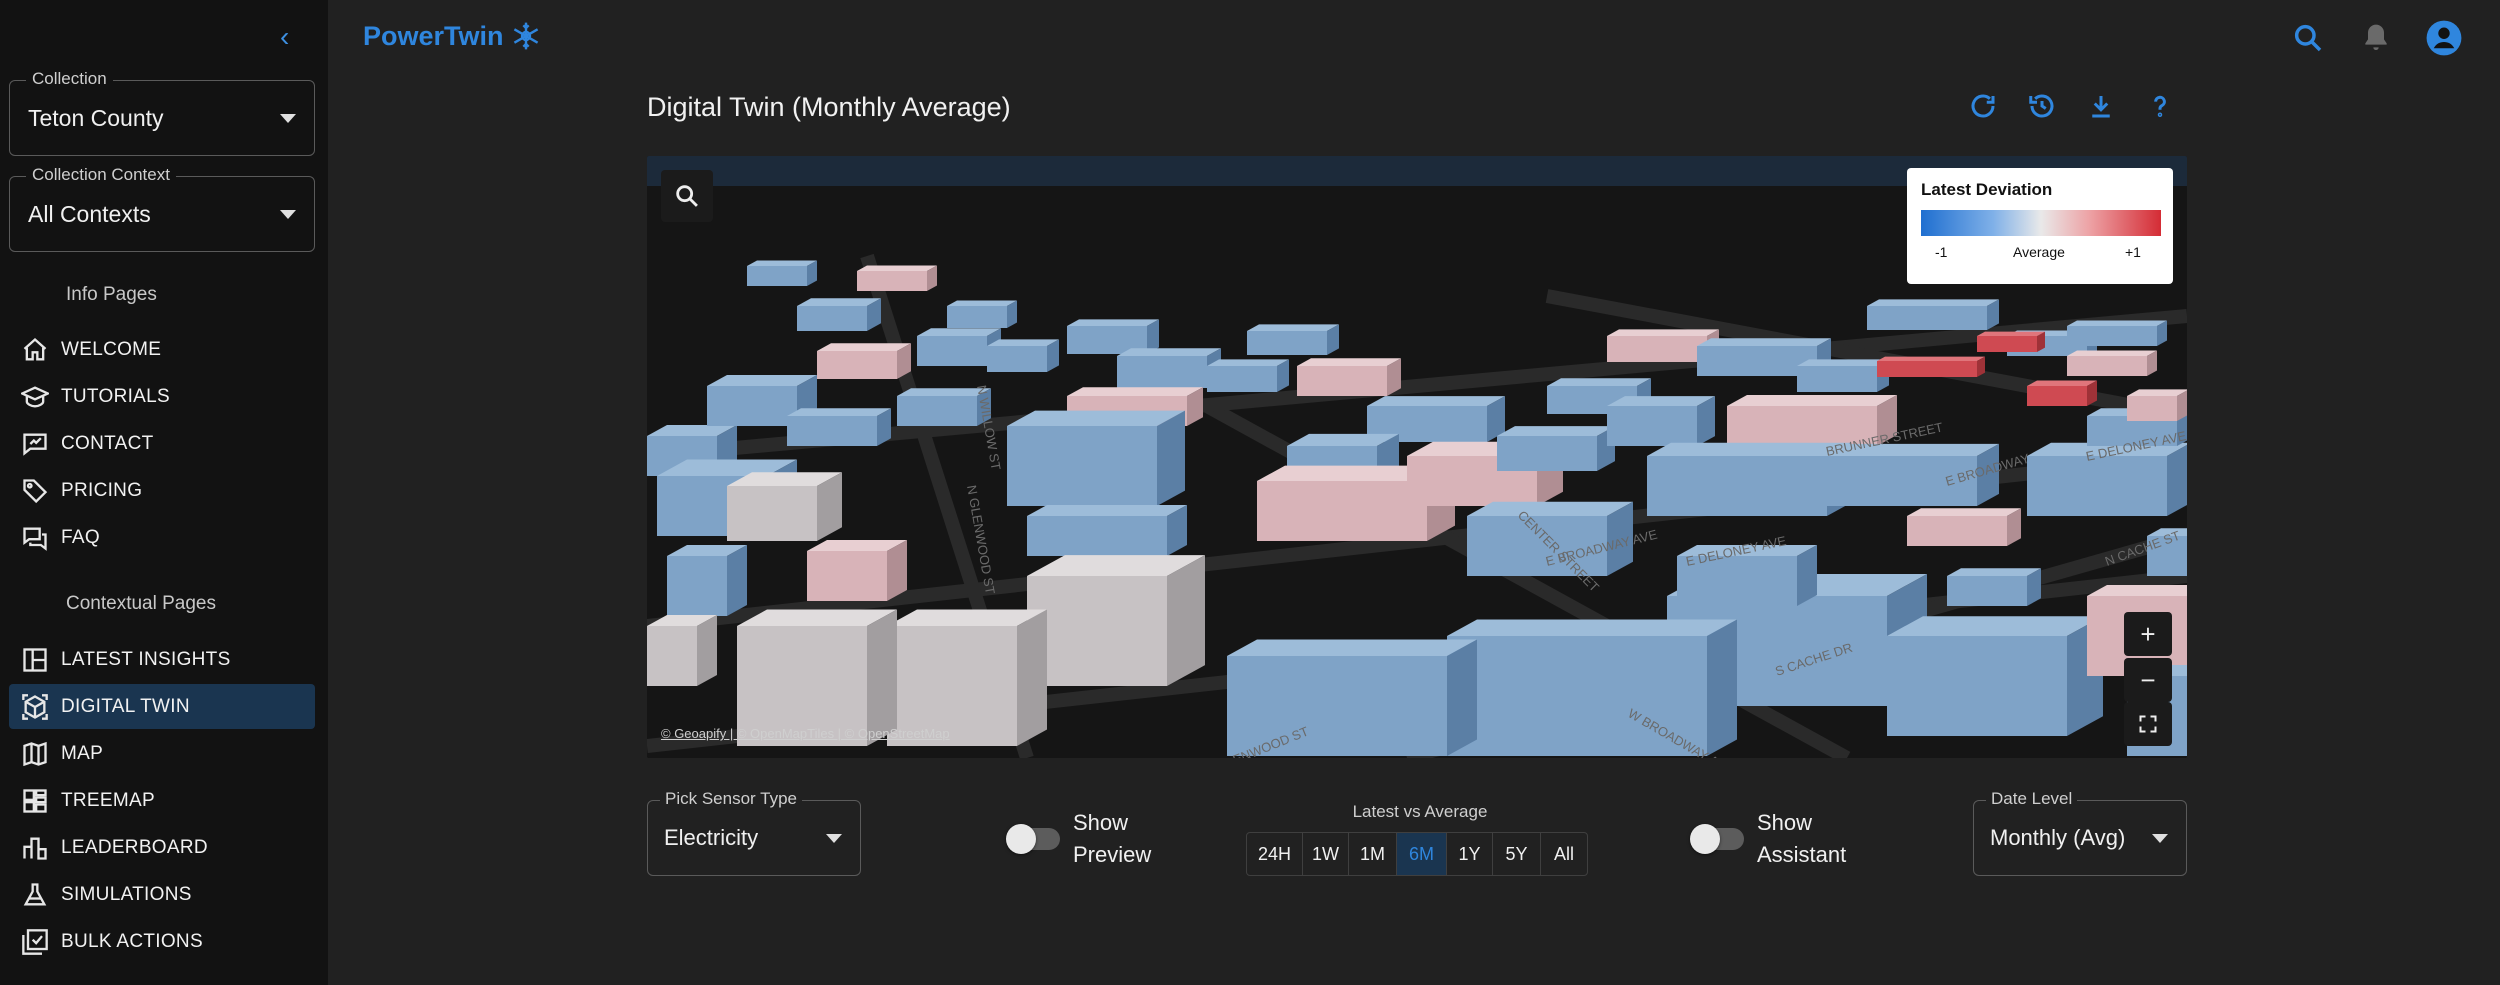  I want to click on fullscreen-button, so click(2148, 724).